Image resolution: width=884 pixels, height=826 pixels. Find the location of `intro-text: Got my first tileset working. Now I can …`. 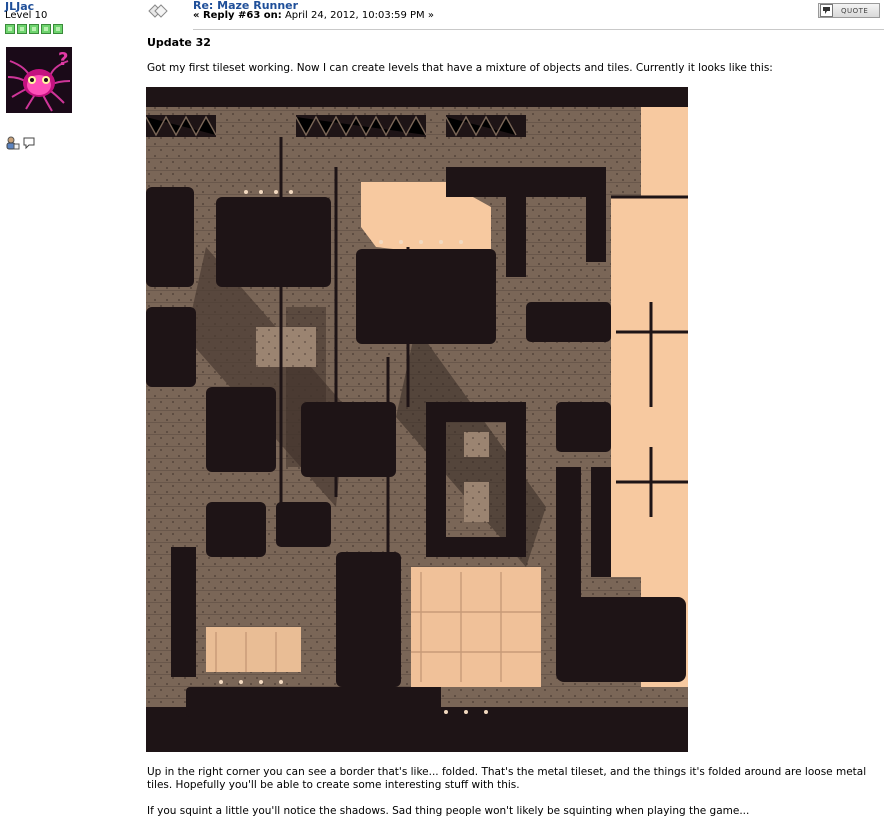

intro-text: Got my first tileset working. Now I can … is located at coordinates (460, 68).